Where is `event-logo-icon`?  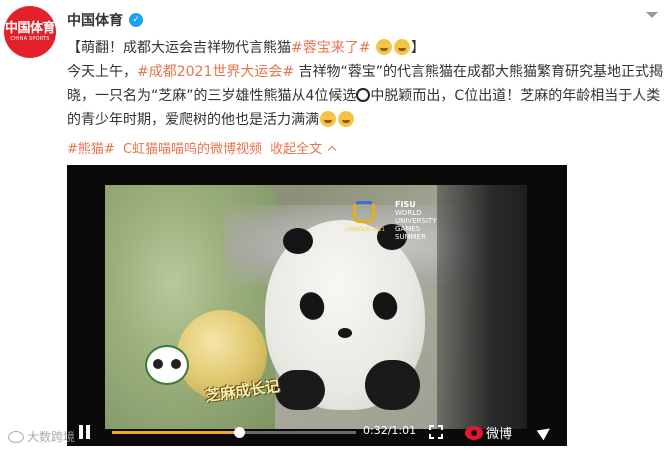
event-logo-icon is located at coordinates (364, 212).